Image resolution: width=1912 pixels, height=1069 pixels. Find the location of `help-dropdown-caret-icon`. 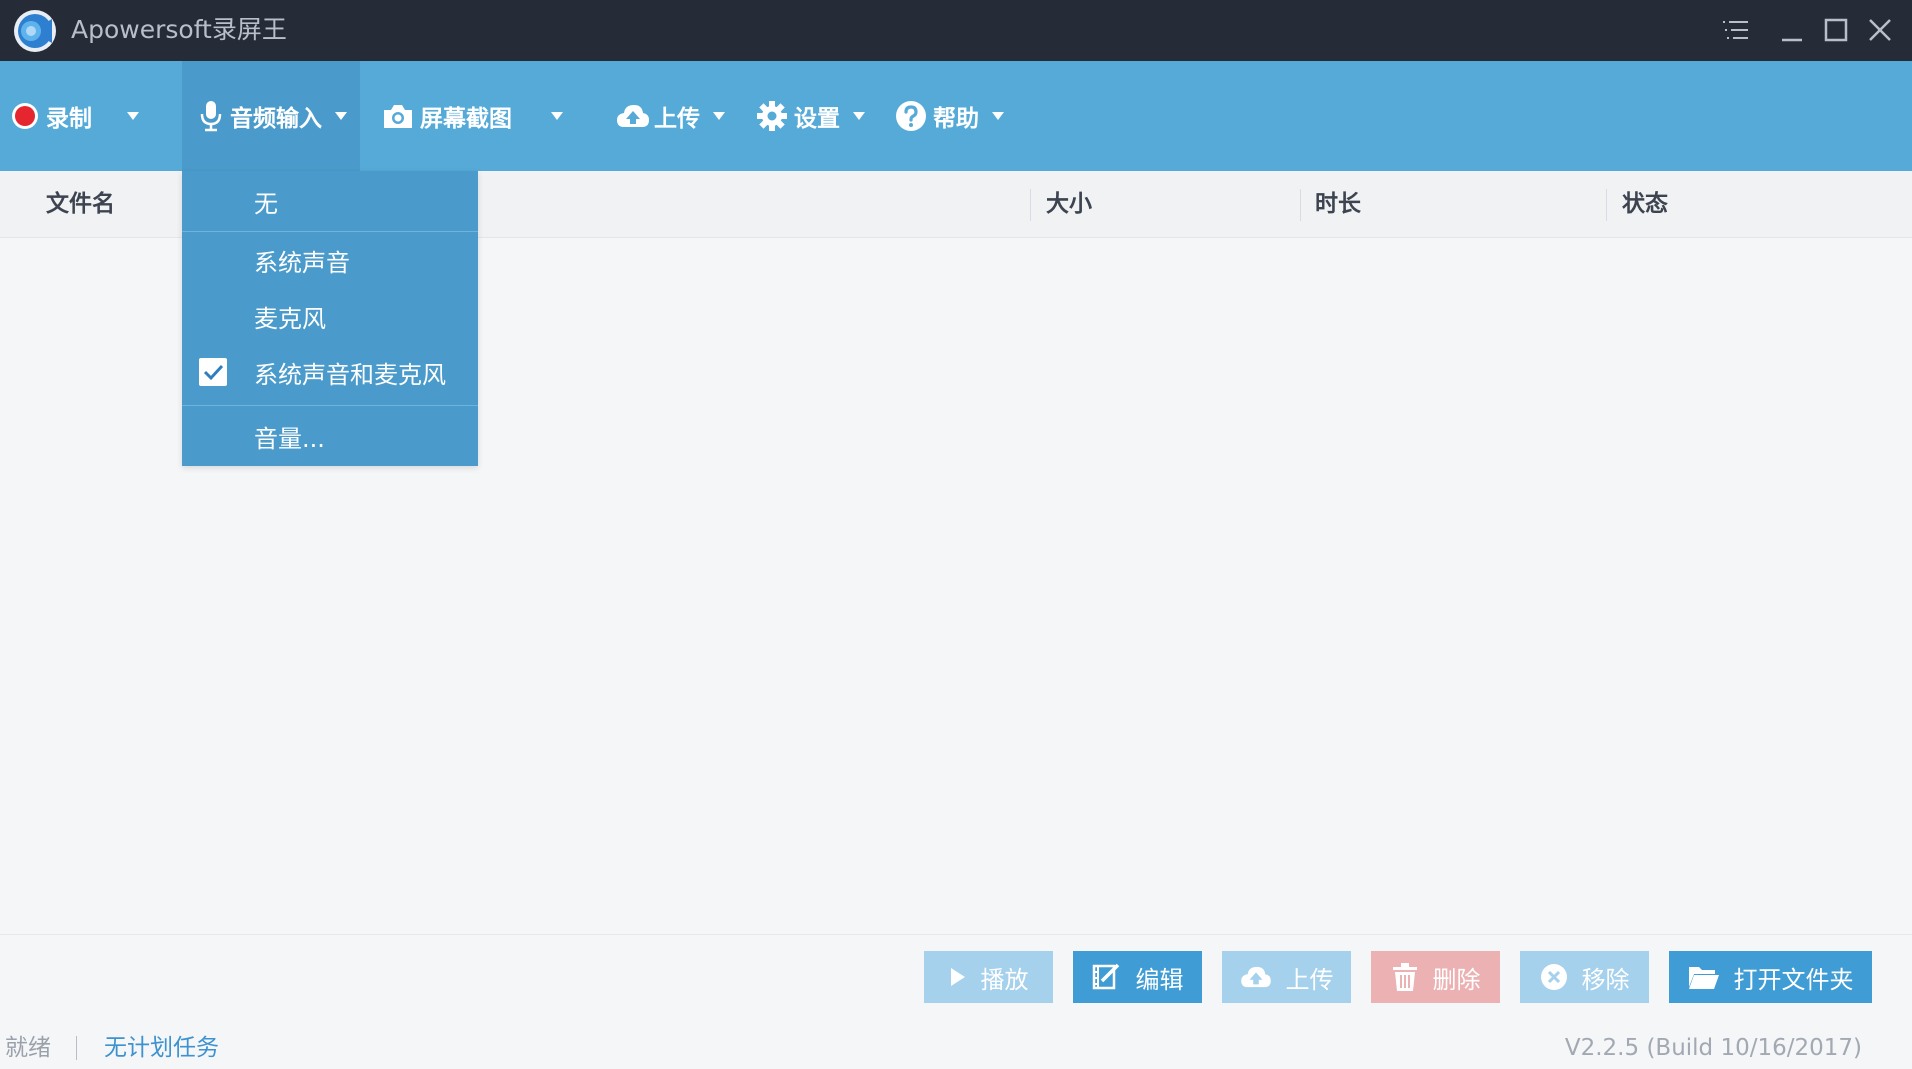

help-dropdown-caret-icon is located at coordinates (998, 116).